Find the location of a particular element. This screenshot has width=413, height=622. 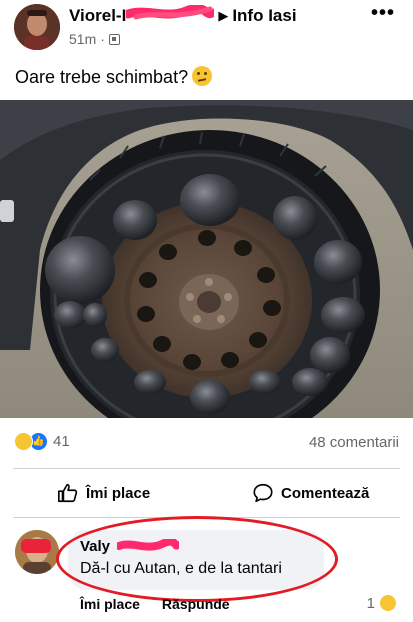

post-header: Viorel-I ▶ Info Iasi 51m · ••• is located at coordinates (206, 30).